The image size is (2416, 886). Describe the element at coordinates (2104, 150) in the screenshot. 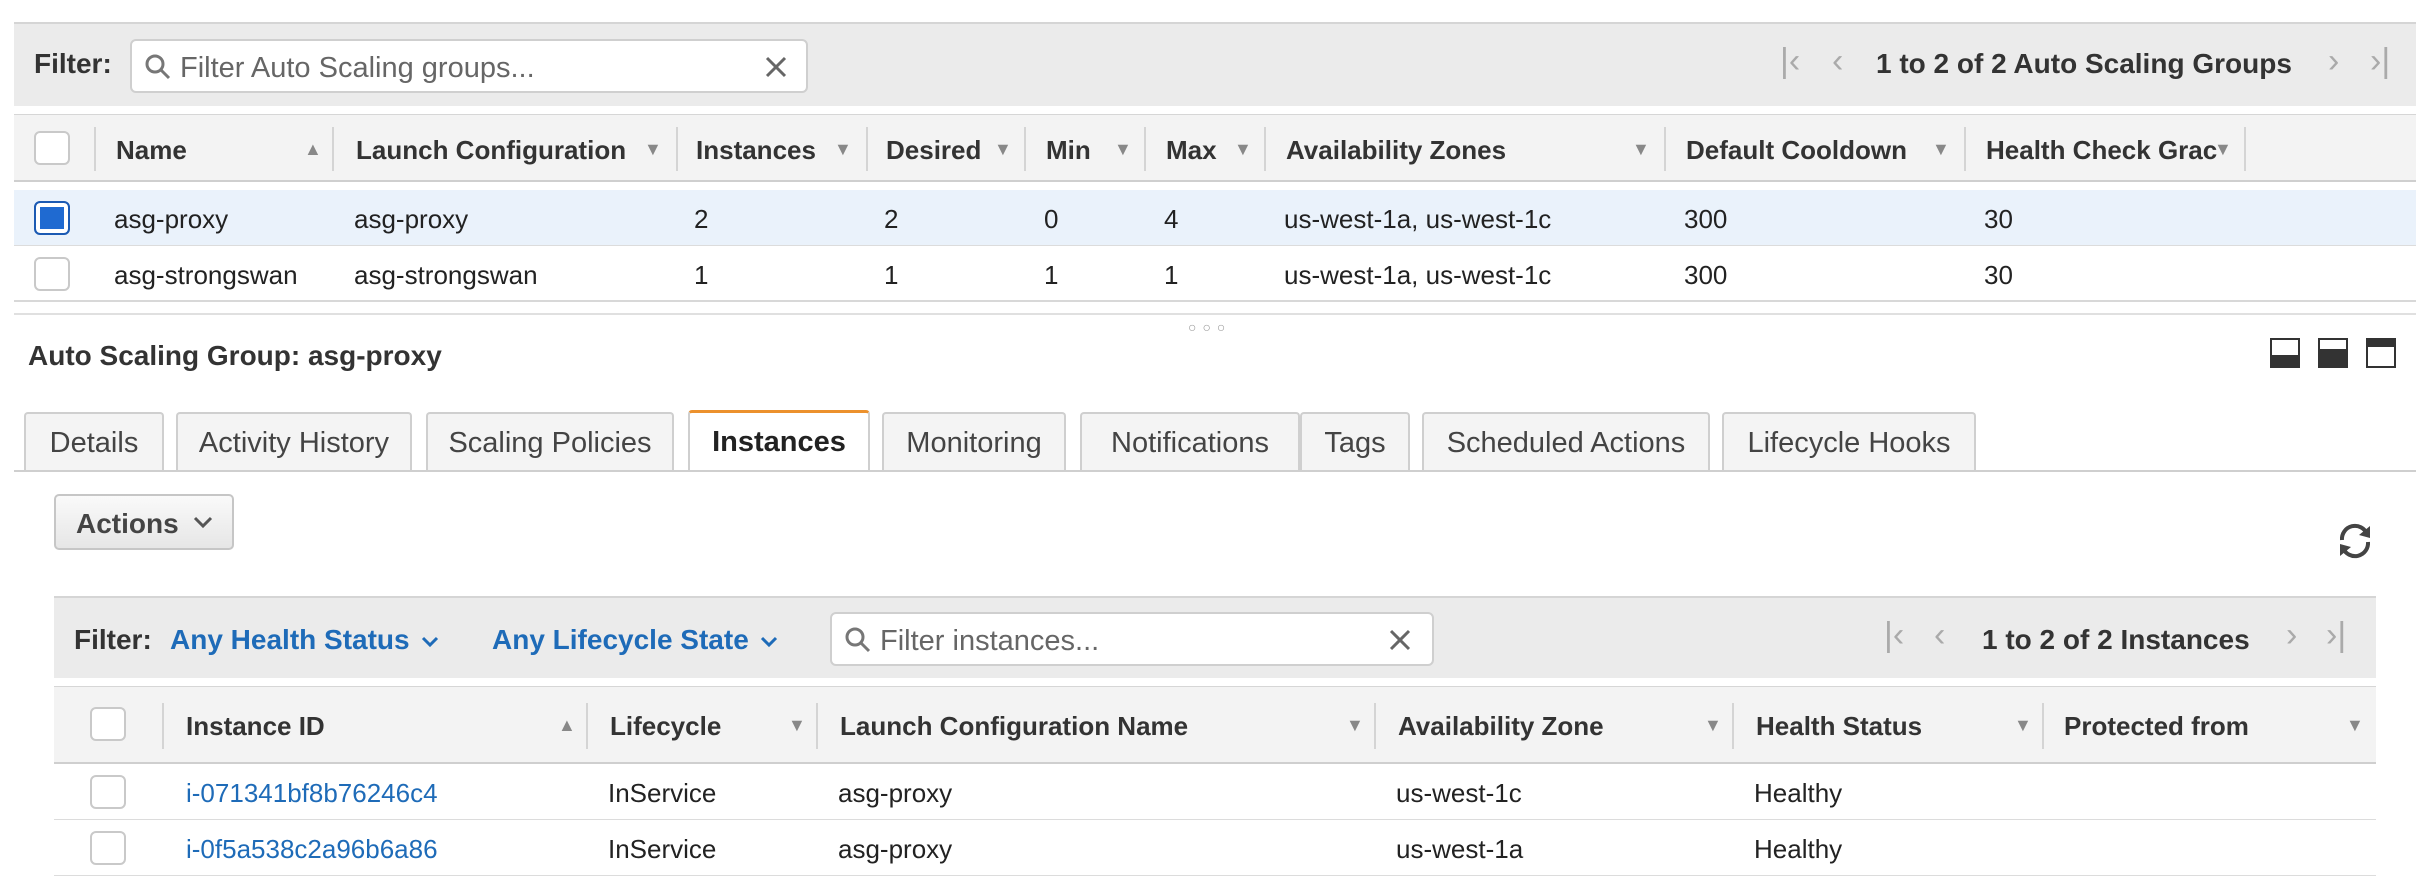

I see `col-health-check-grace: Health Check Grac` at that location.